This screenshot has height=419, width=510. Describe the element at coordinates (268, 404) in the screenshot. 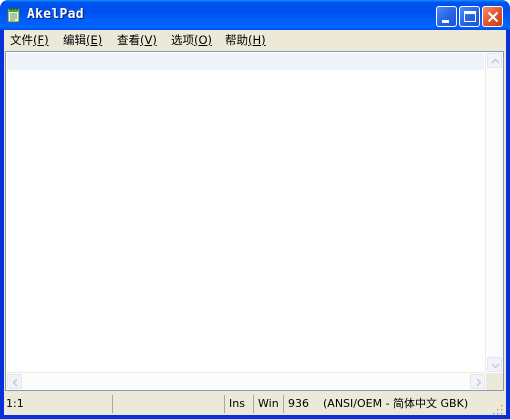

I see `status-newline: Win` at that location.